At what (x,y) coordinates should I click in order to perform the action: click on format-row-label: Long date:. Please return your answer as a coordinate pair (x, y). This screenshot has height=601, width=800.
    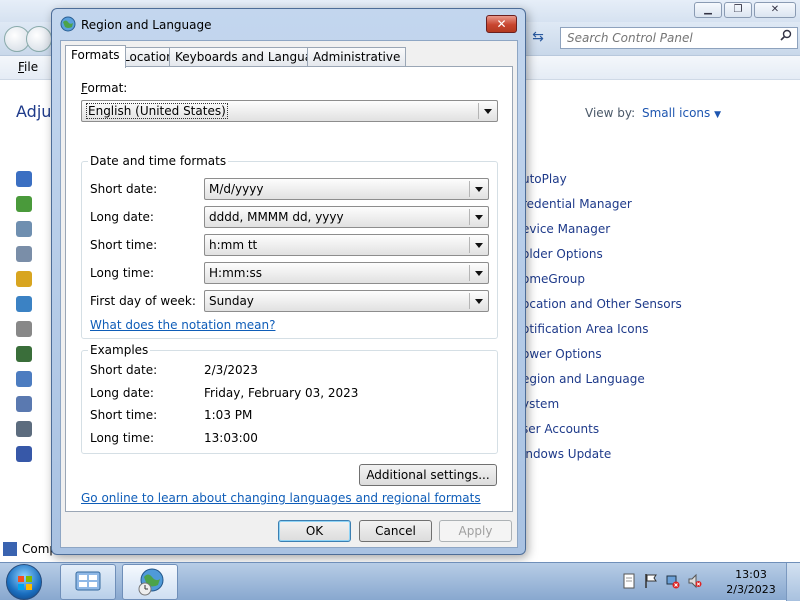
    Looking at the image, I should click on (122, 217).